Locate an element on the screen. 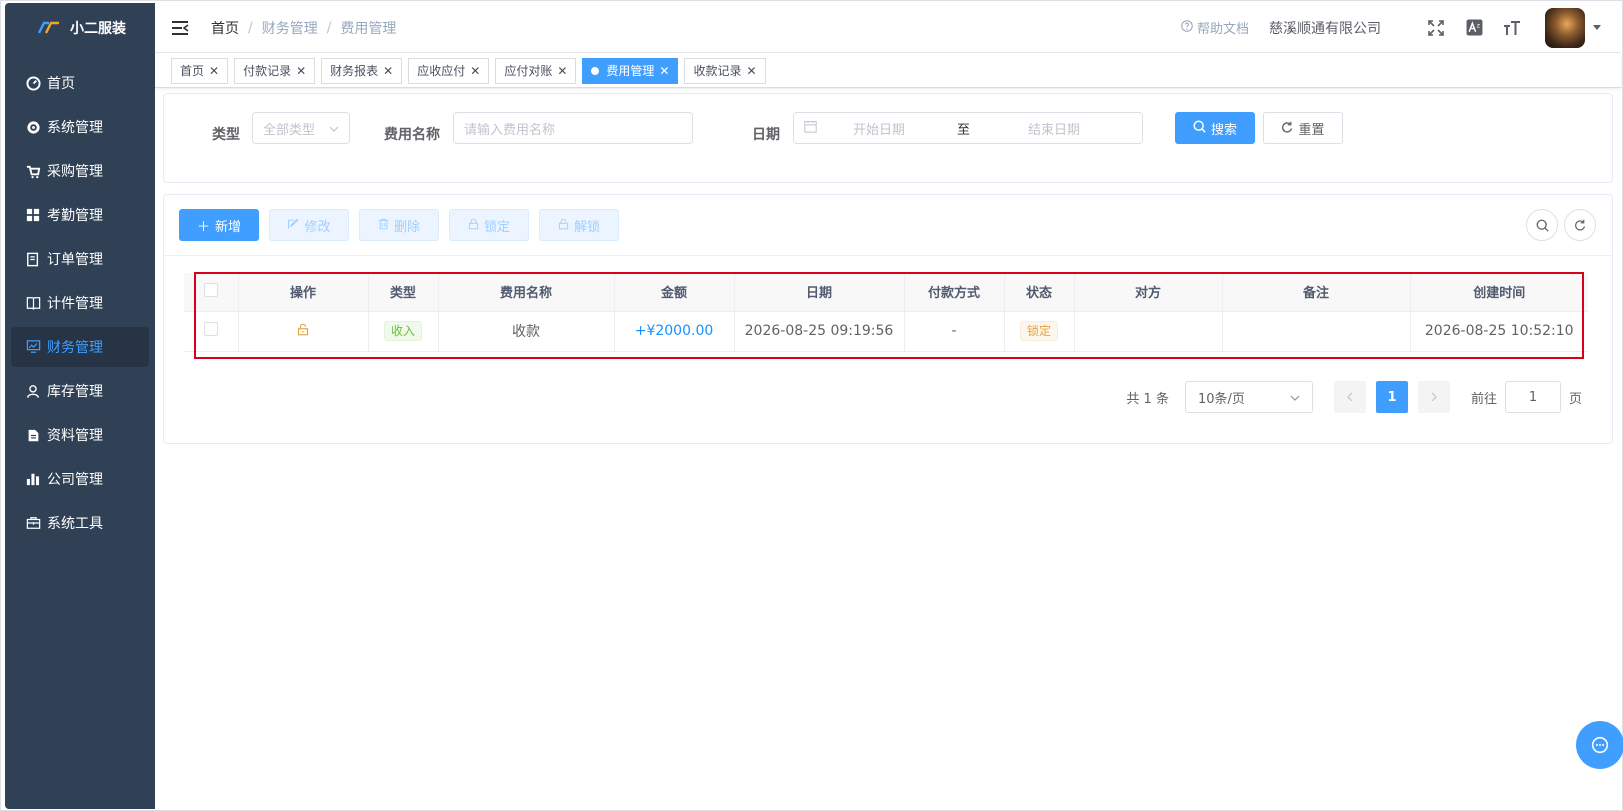 The height and width of the screenshot is (811, 1623). sidebar-item-purchase: 采购管理 is located at coordinates (80, 171).